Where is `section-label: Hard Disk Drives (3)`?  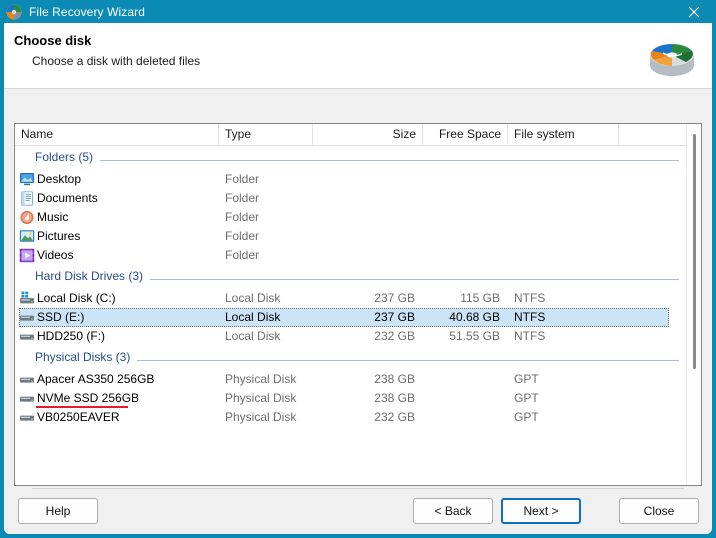
section-label: Hard Disk Drives (3) is located at coordinates (93, 276).